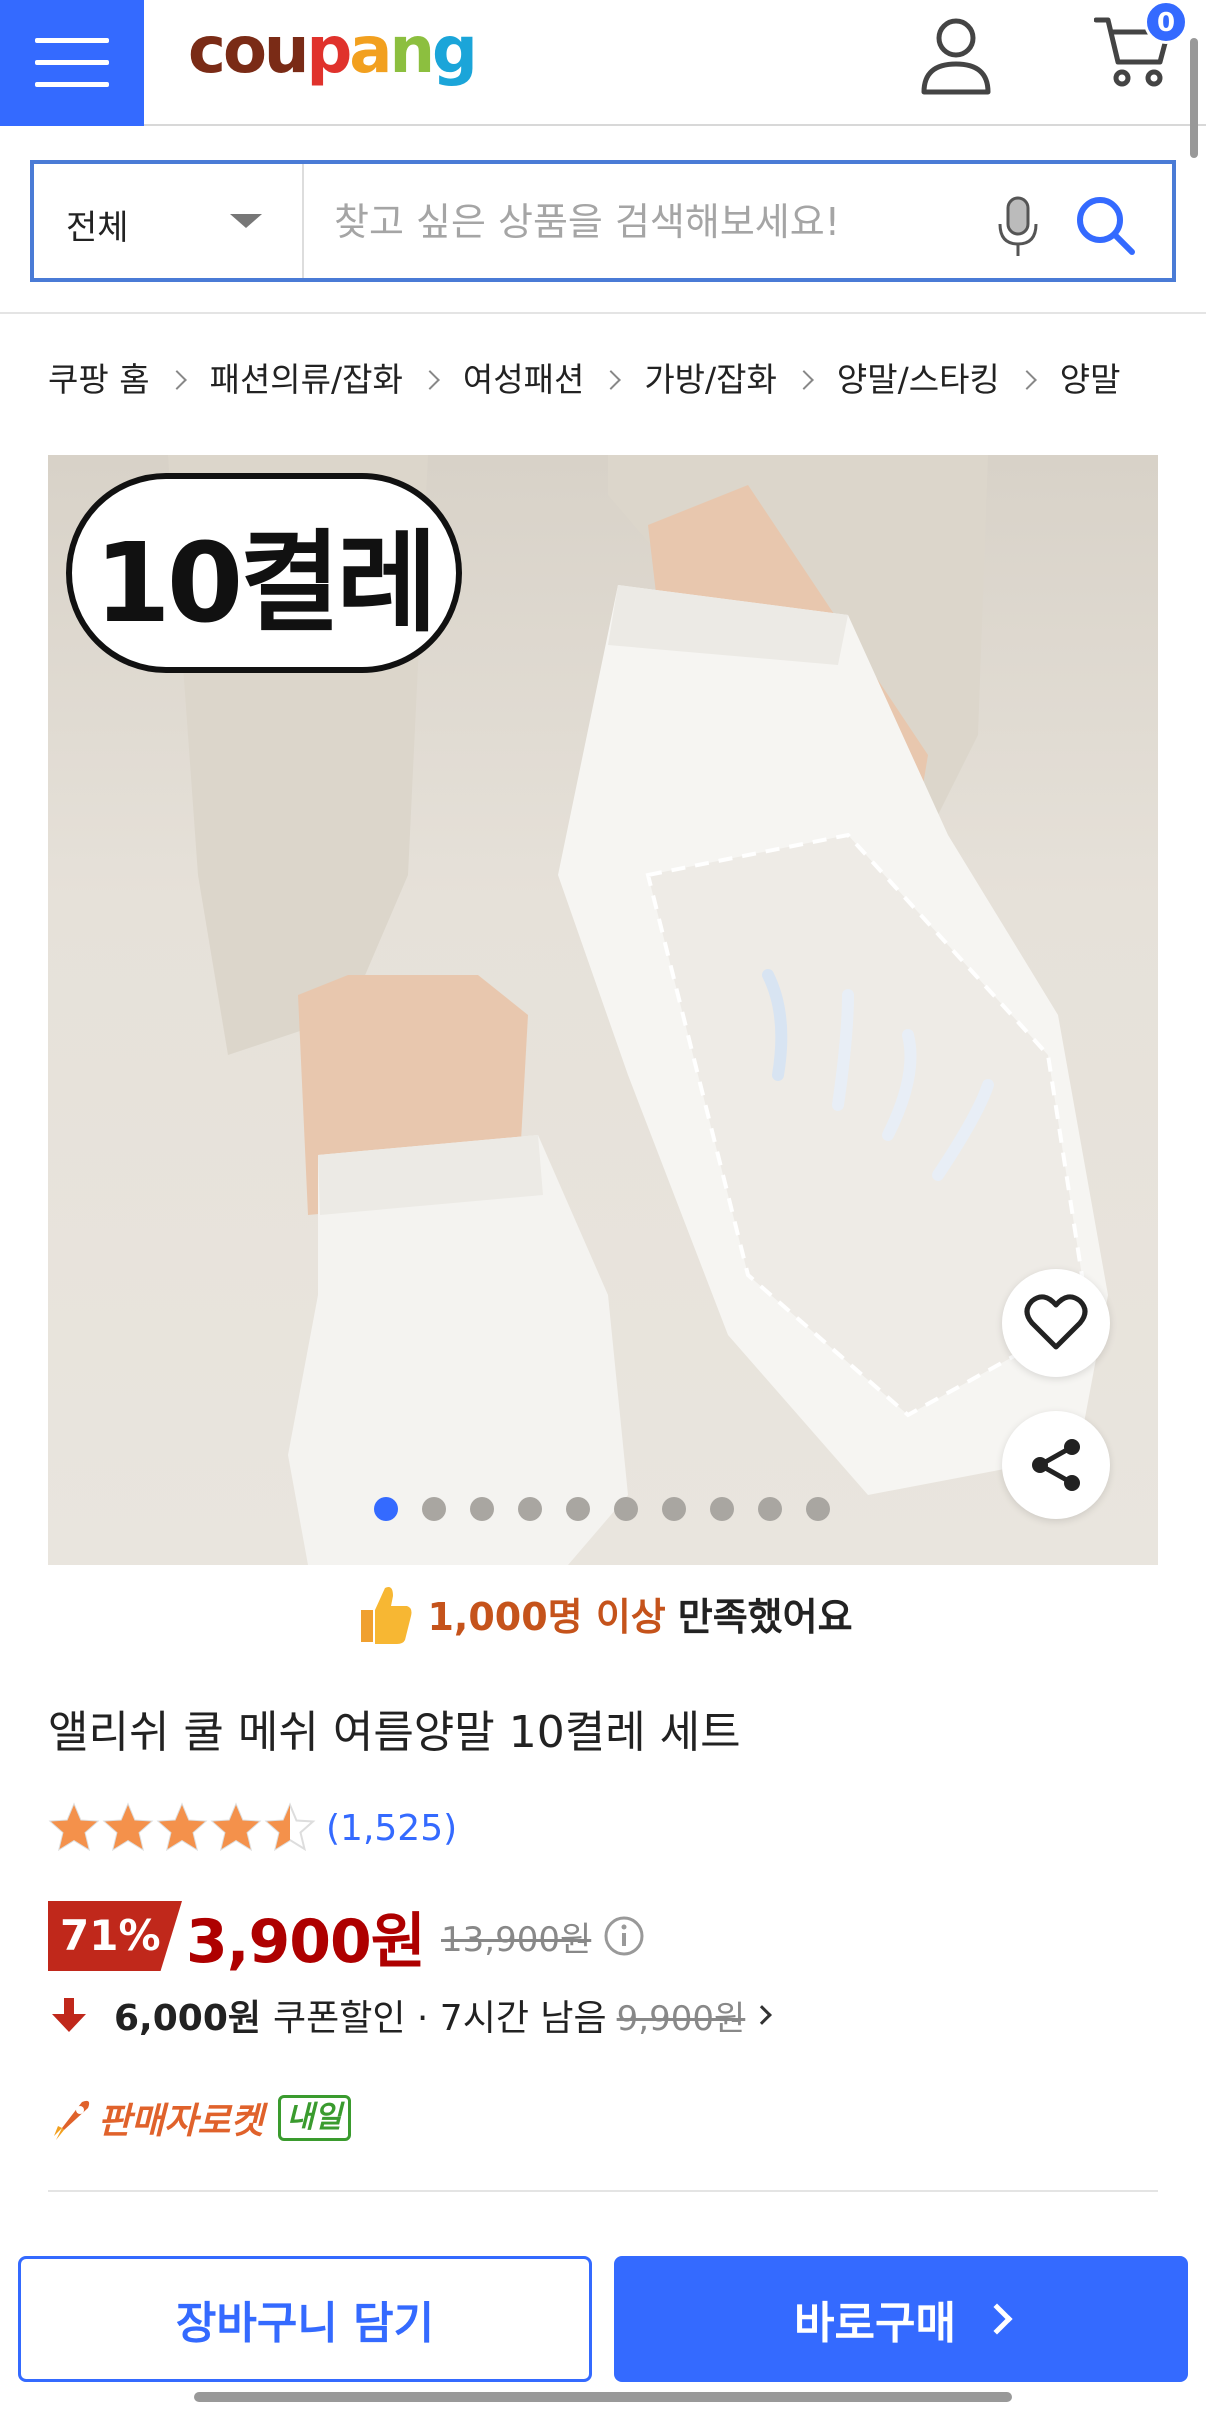  I want to click on wishlist-button, so click(1056, 1323).